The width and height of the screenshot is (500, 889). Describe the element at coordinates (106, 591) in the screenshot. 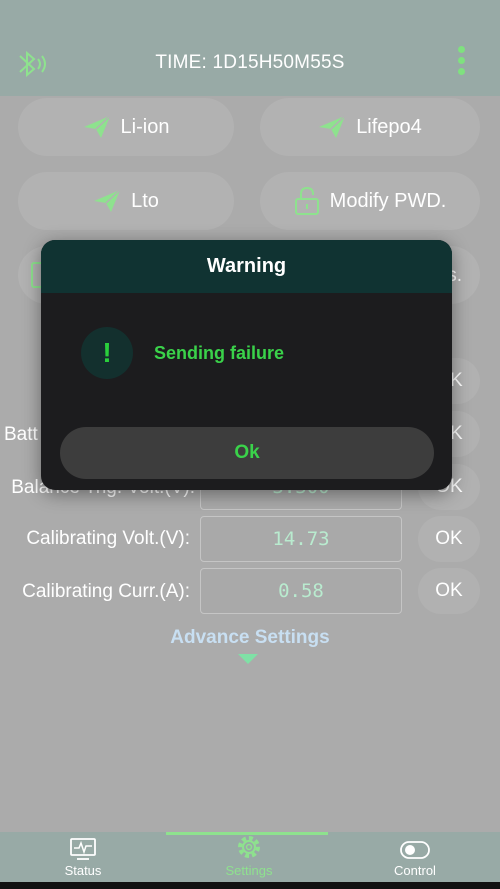

I see `setting-label: Calibrating Curr.(A):` at that location.